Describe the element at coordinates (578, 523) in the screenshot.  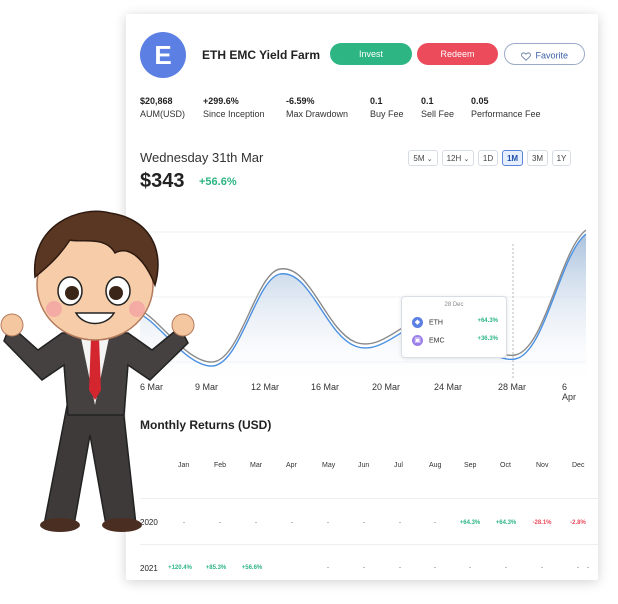
I see `return-cell: -2.8%` at that location.